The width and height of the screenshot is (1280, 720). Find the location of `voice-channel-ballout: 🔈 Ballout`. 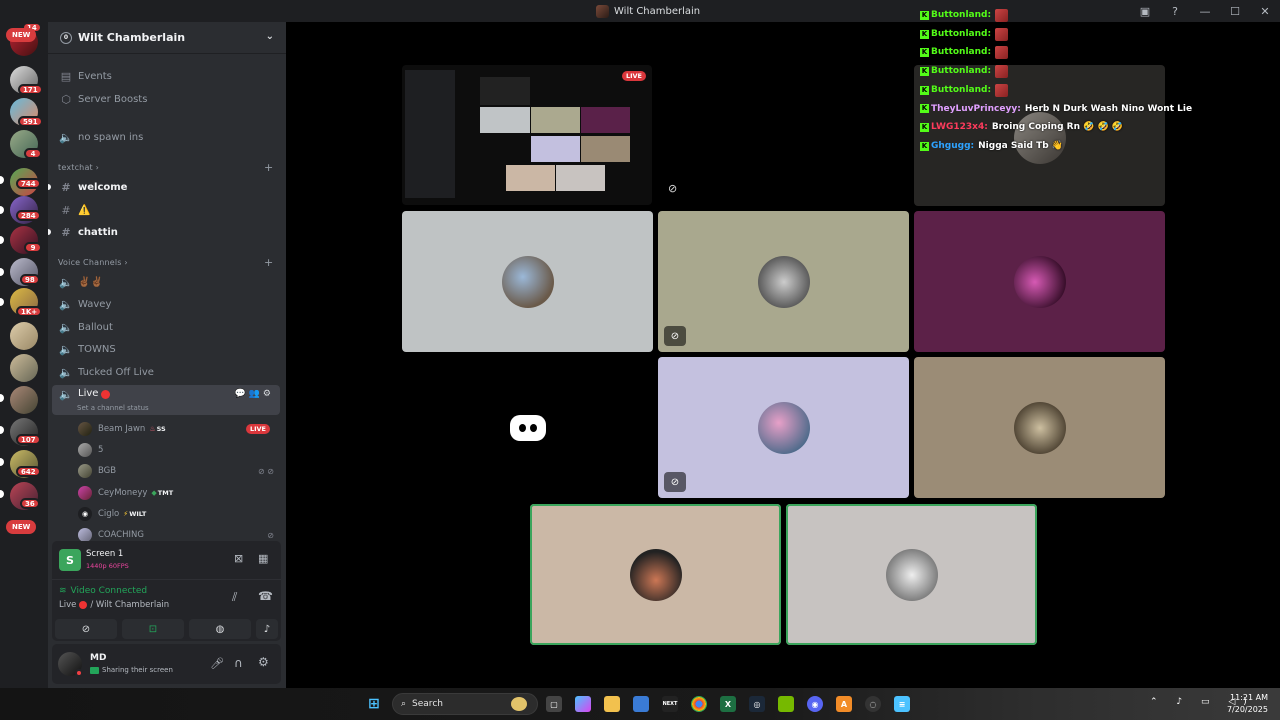

voice-channel-ballout: 🔈 Ballout is located at coordinates (166, 327).